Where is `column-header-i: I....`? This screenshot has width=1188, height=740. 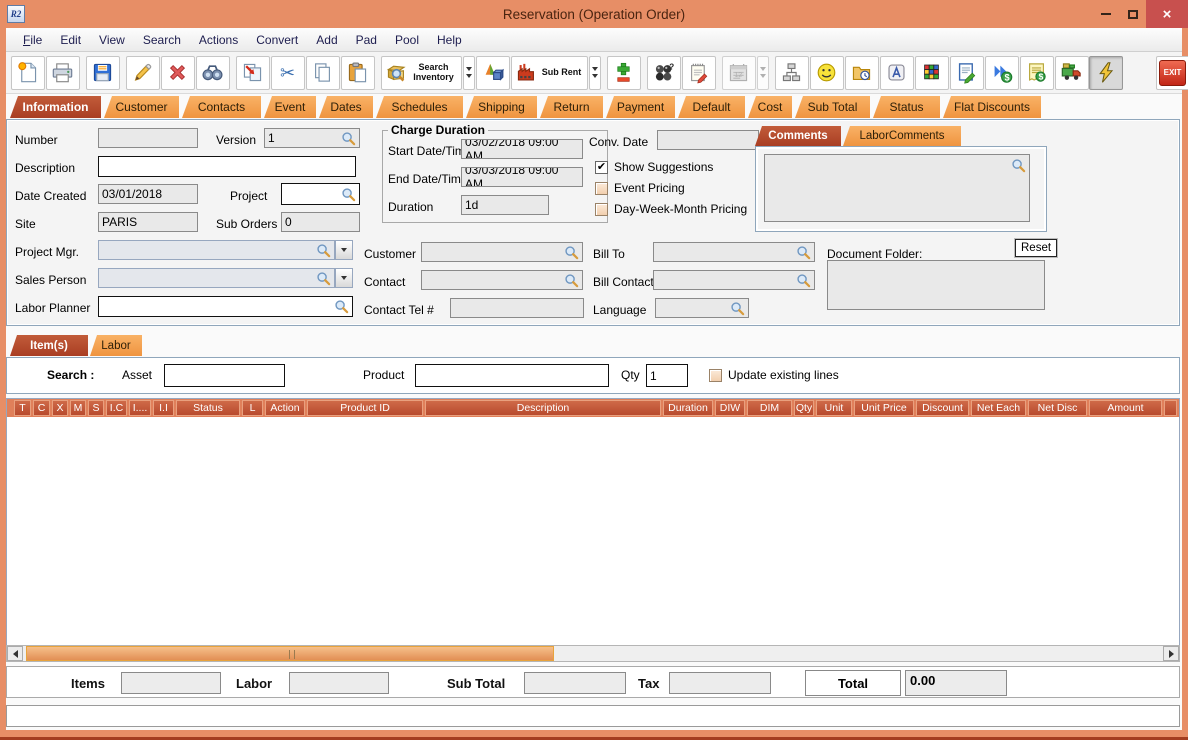 column-header-i: I.... is located at coordinates (140, 408).